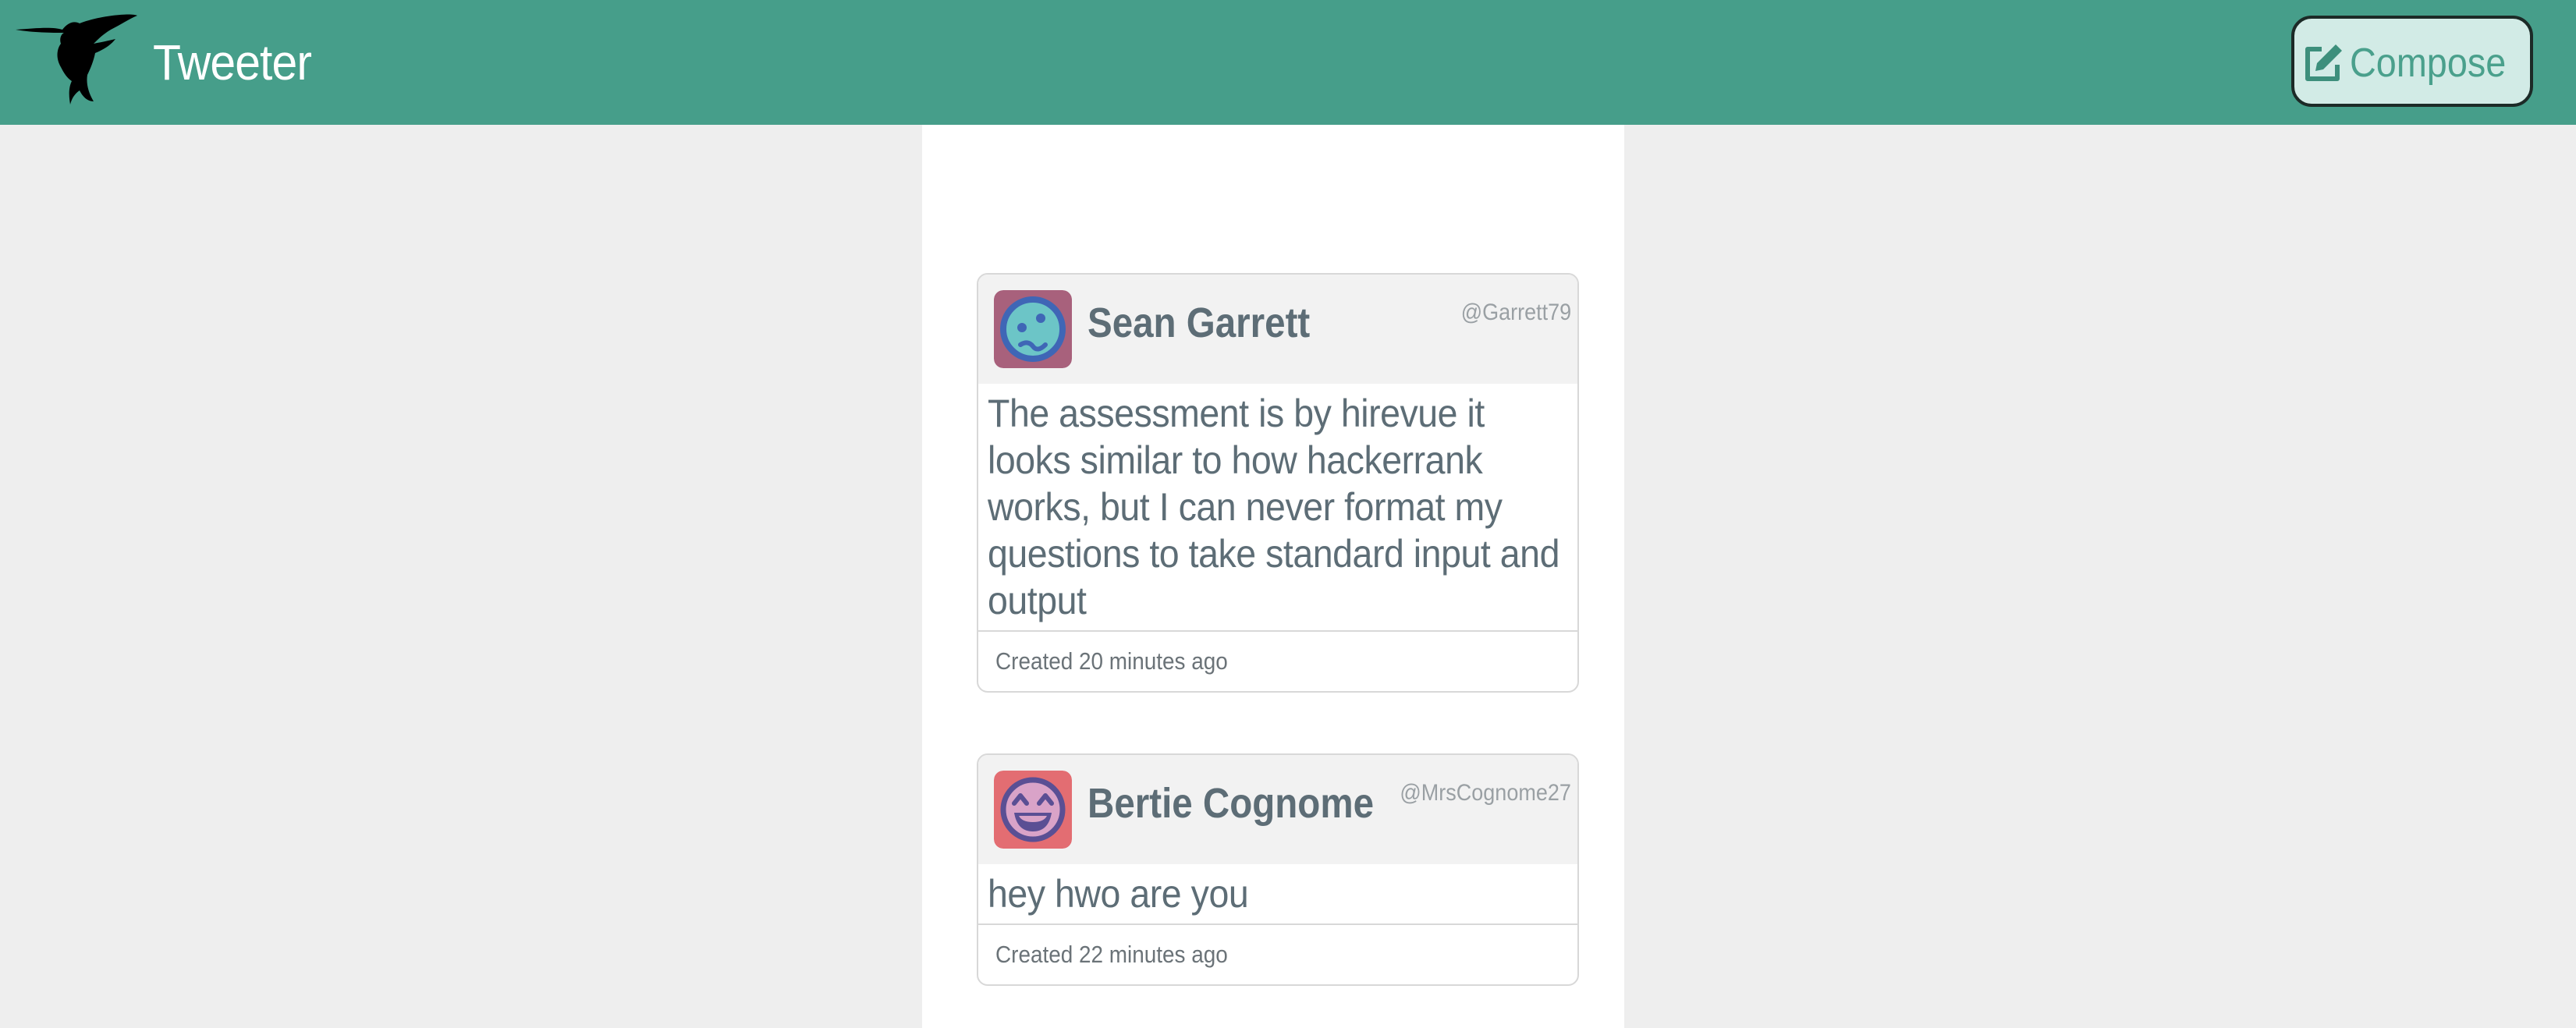 The height and width of the screenshot is (1028, 2576). I want to click on tweet-timestamp: Created 20 minutes ago, so click(1111, 661).